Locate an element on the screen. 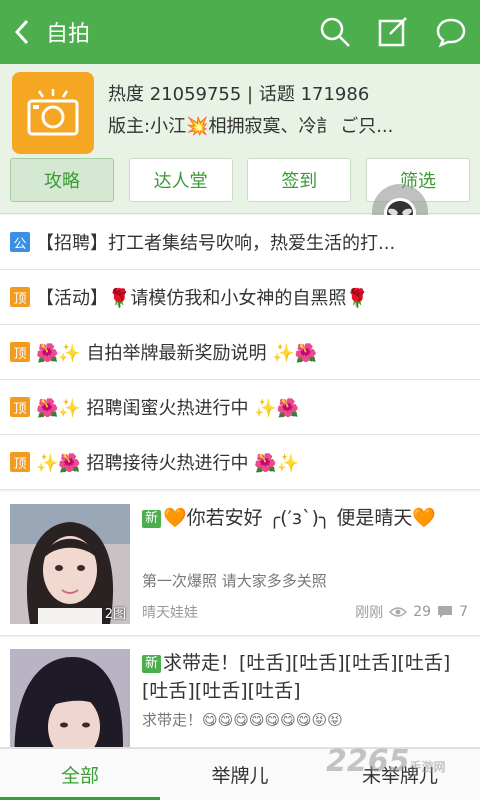  selfie-photo is located at coordinates (70, 698).